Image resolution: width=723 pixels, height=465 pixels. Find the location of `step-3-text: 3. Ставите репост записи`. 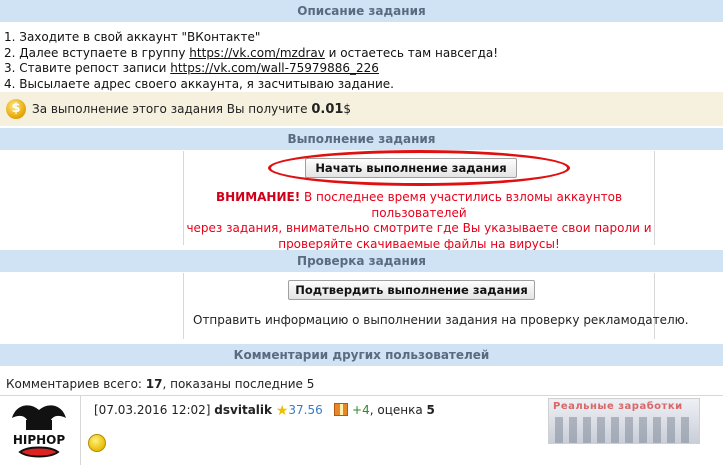

step-3-text: 3. Ставите репост записи is located at coordinates (87, 68).